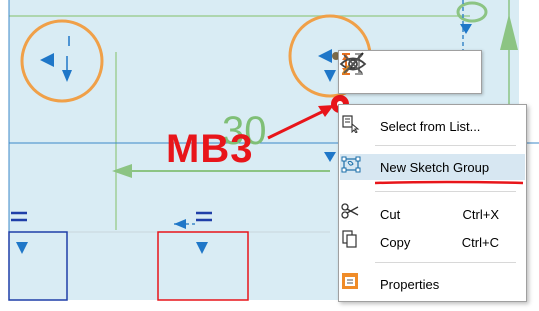 The image size is (539, 311). I want to click on annotation-label: MB3, so click(210, 149).